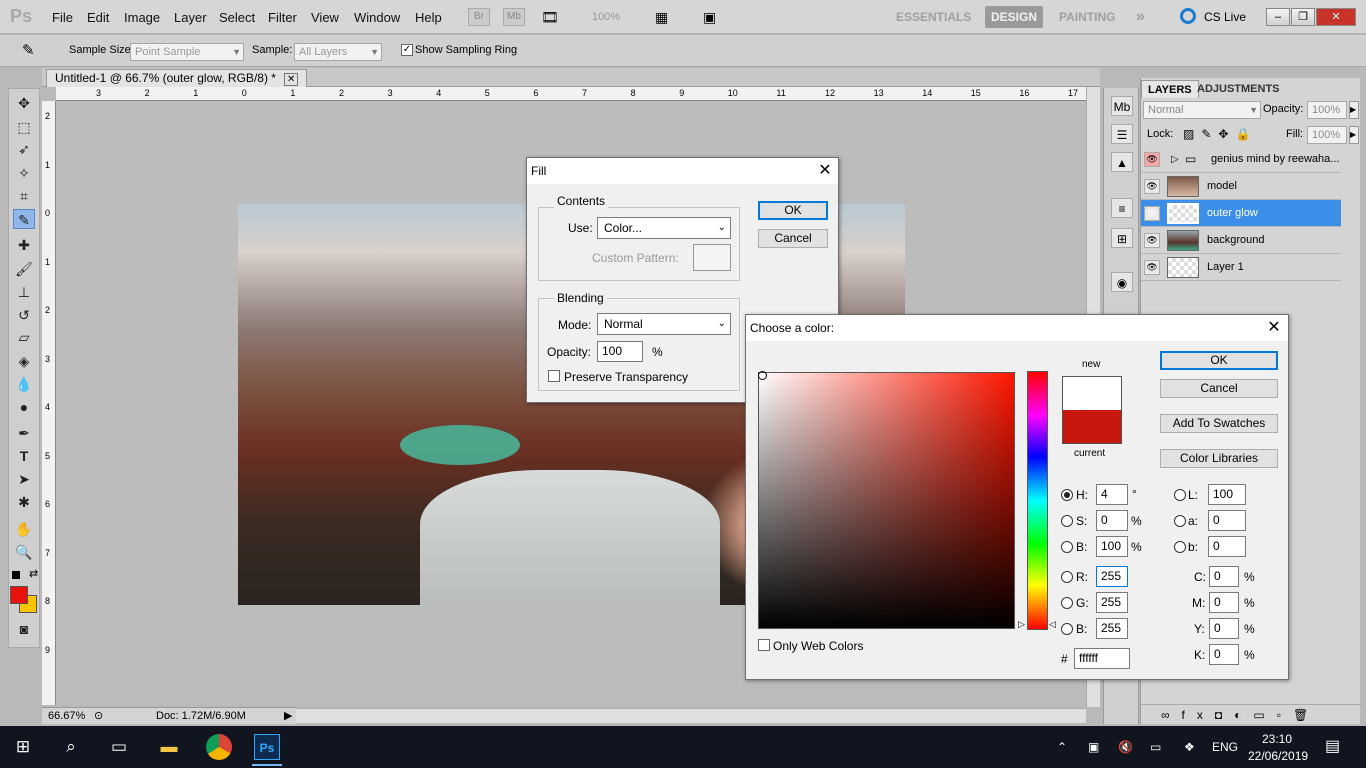 The width and height of the screenshot is (1366, 768). What do you see at coordinates (1251, 714) in the screenshot?
I see `layers-footer-icons: ∞fx◘◐▭▫🗑` at bounding box center [1251, 714].